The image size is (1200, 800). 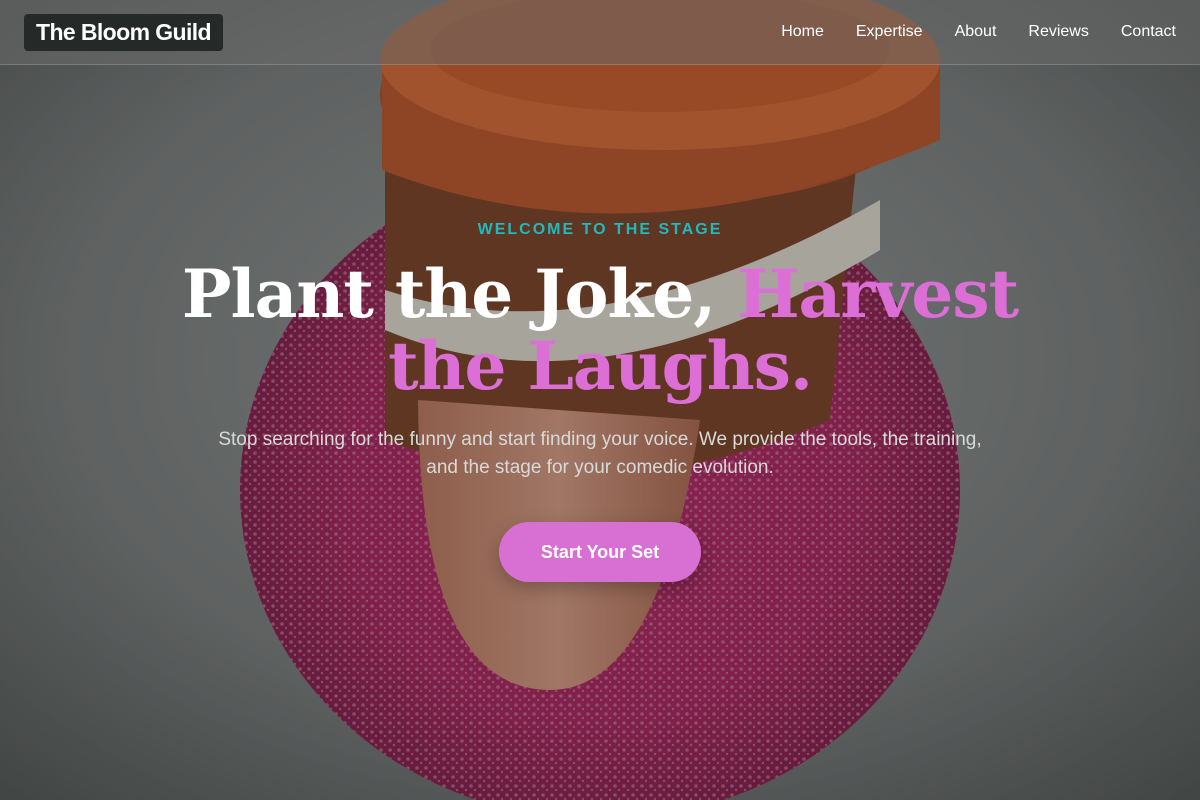 I want to click on hero-eyebrow: WELCOME TO THE STAGE, so click(x=600, y=229).